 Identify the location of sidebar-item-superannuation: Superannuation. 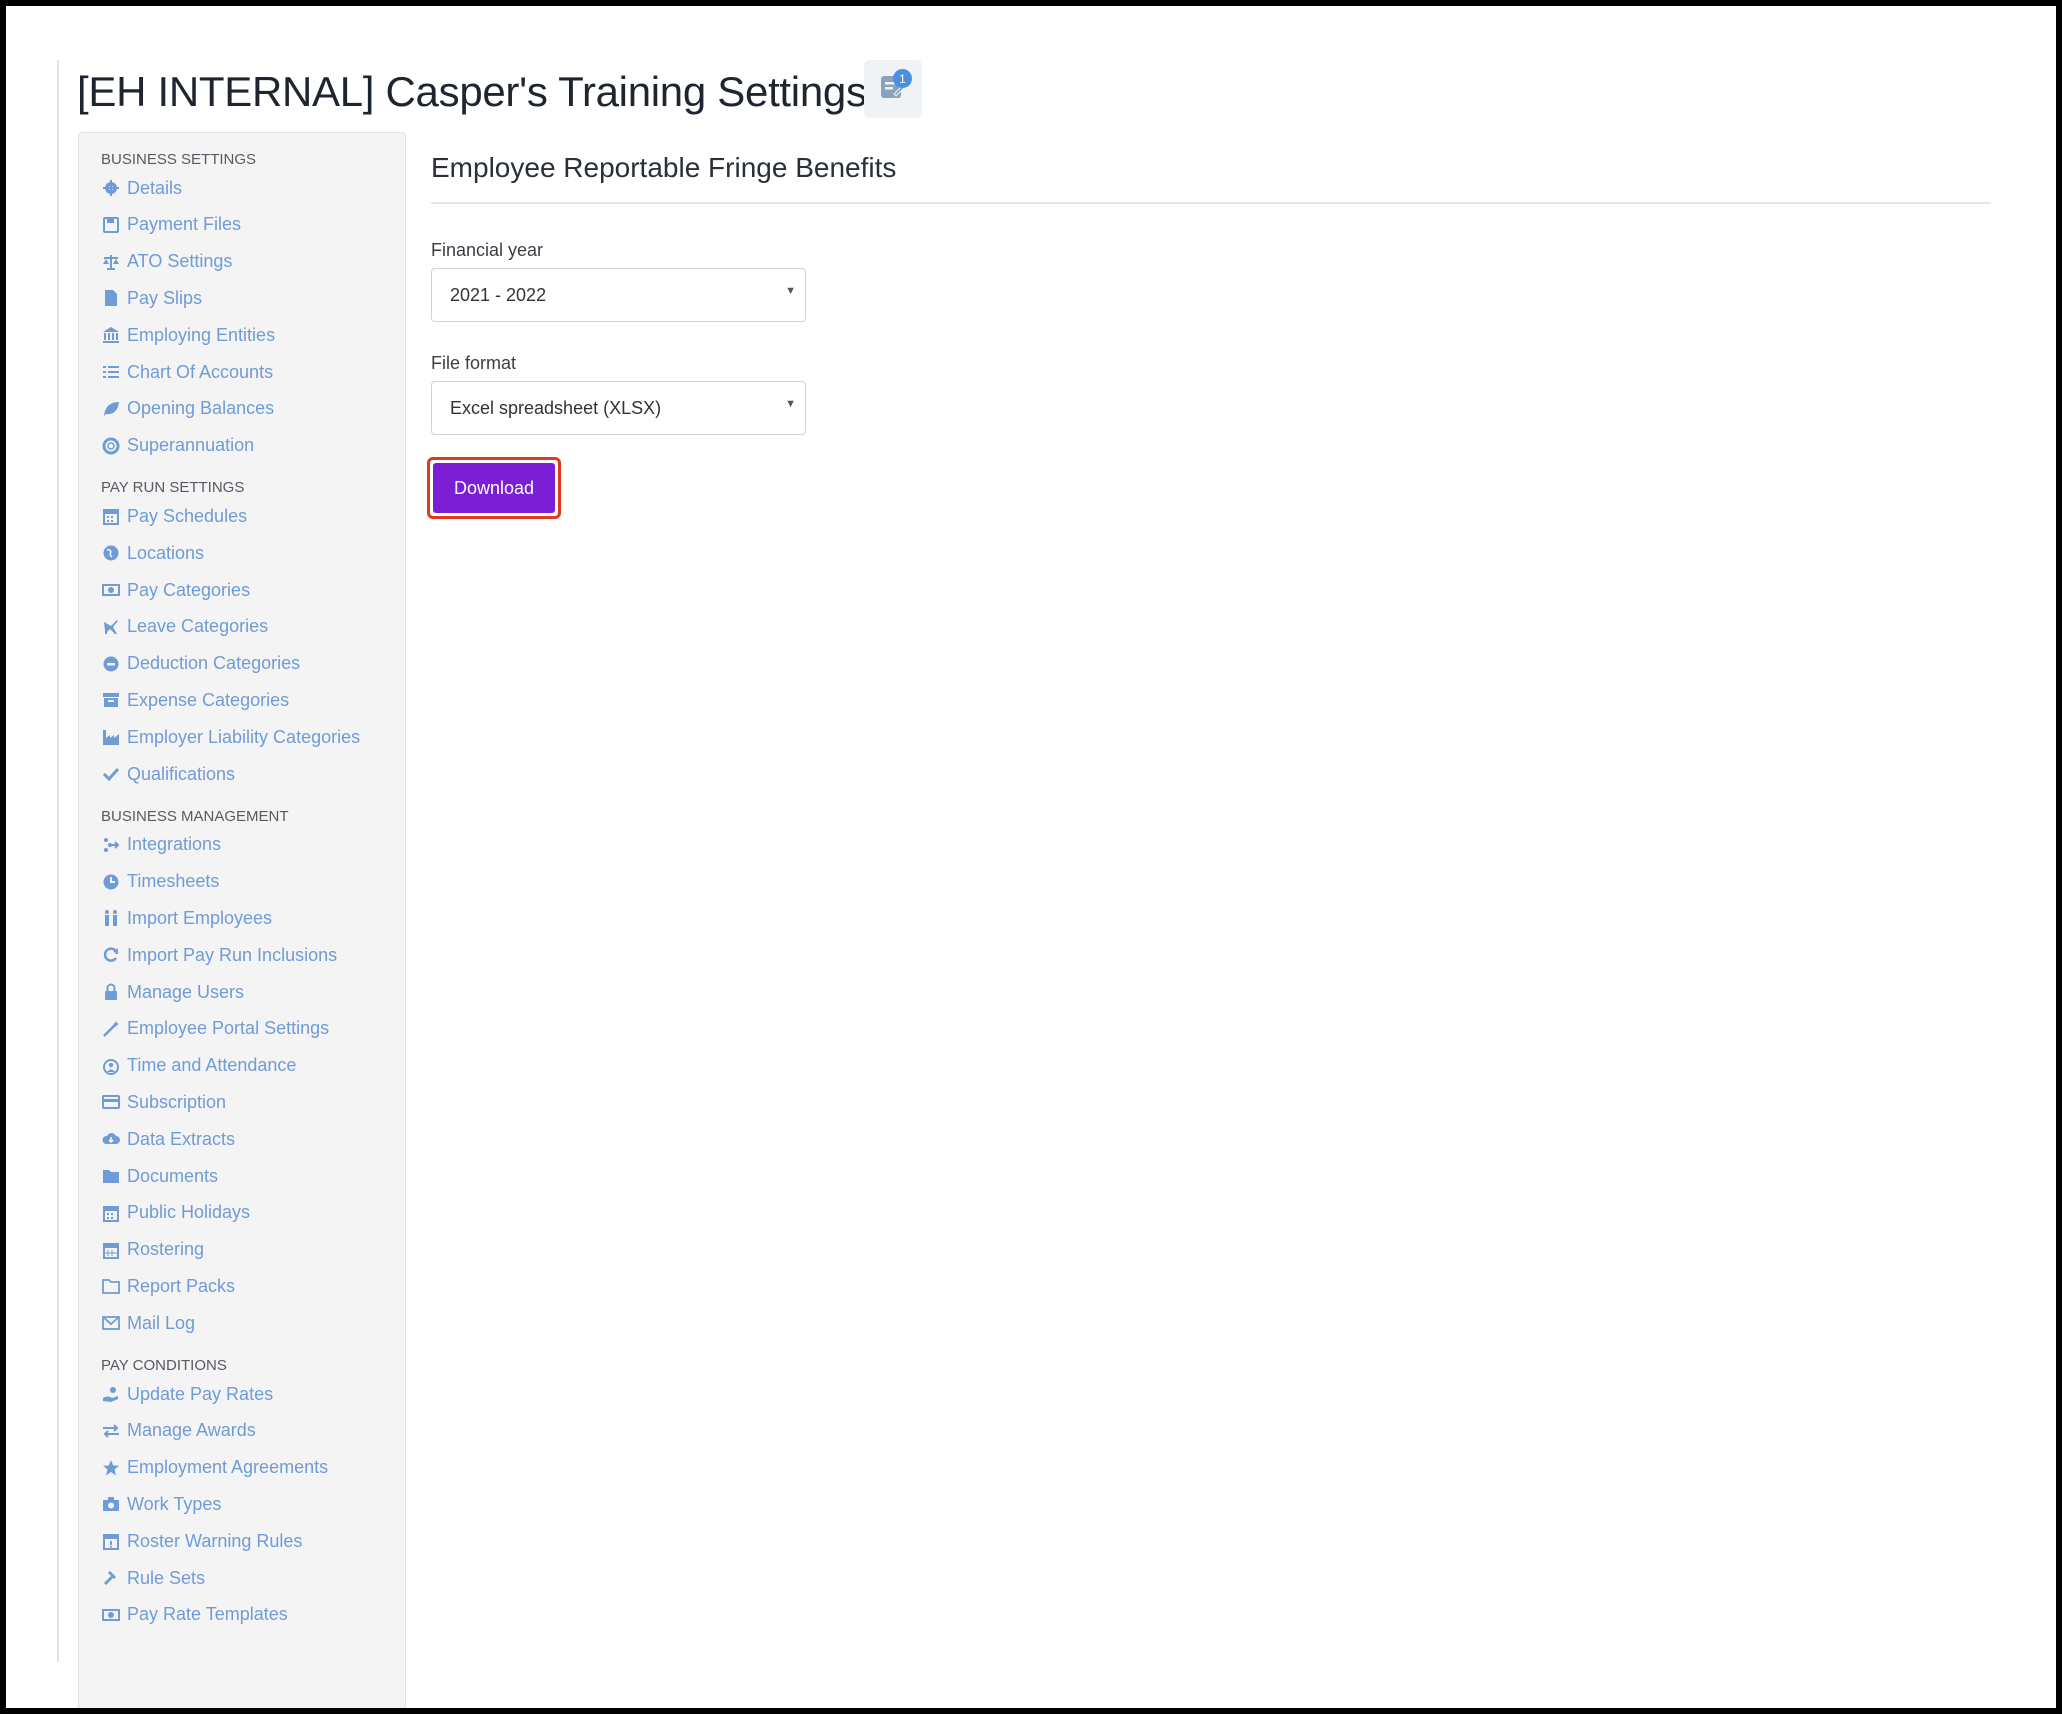
(177, 446).